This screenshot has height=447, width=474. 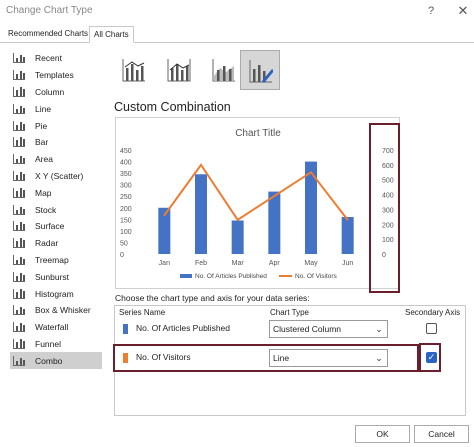 I want to click on sidebar-item-box-whisker-chart: Box & Whisker, so click(x=56, y=310).